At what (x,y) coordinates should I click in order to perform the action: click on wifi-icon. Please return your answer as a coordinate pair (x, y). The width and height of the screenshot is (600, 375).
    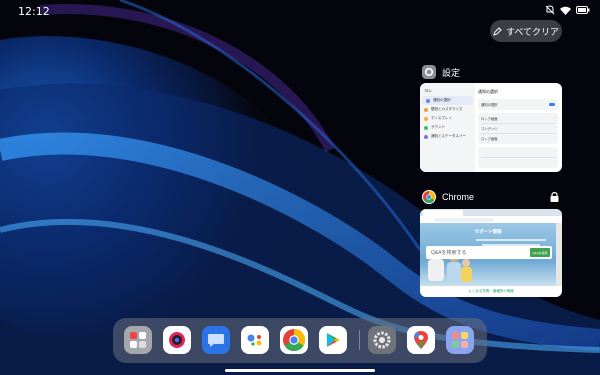
    Looking at the image, I should click on (565, 10).